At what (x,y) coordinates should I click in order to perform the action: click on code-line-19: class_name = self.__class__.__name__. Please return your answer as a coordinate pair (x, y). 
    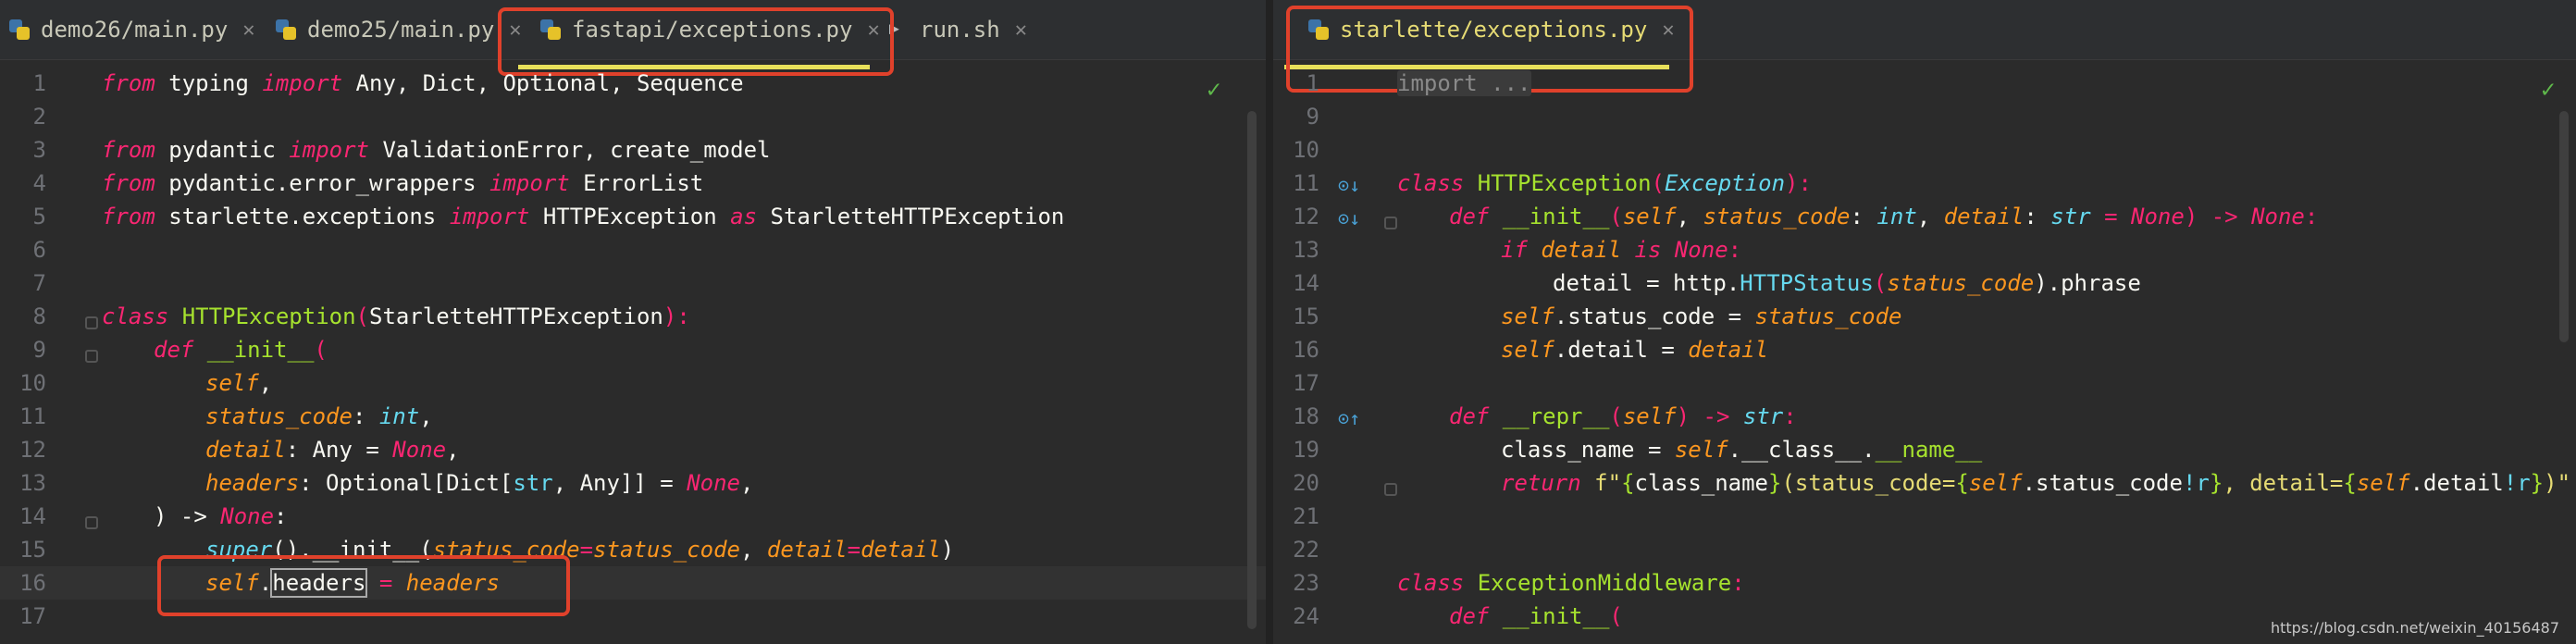
    Looking at the image, I should click on (1742, 450).